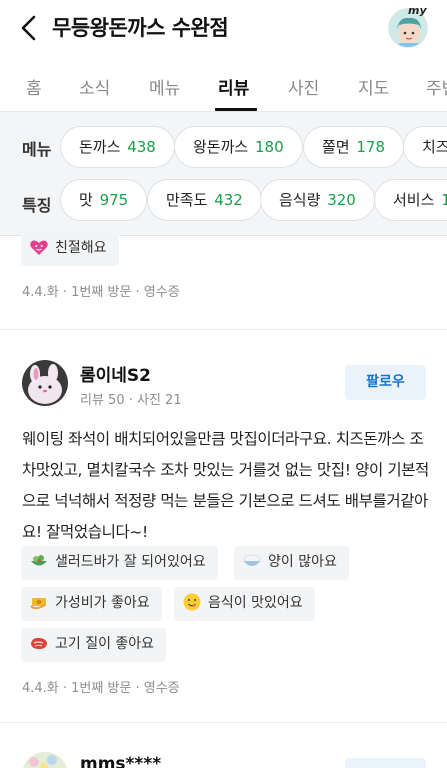 The image size is (447, 768). What do you see at coordinates (130, 562) in the screenshot?
I see `tag-text: 샐러드바가 잘 되어있어요` at bounding box center [130, 562].